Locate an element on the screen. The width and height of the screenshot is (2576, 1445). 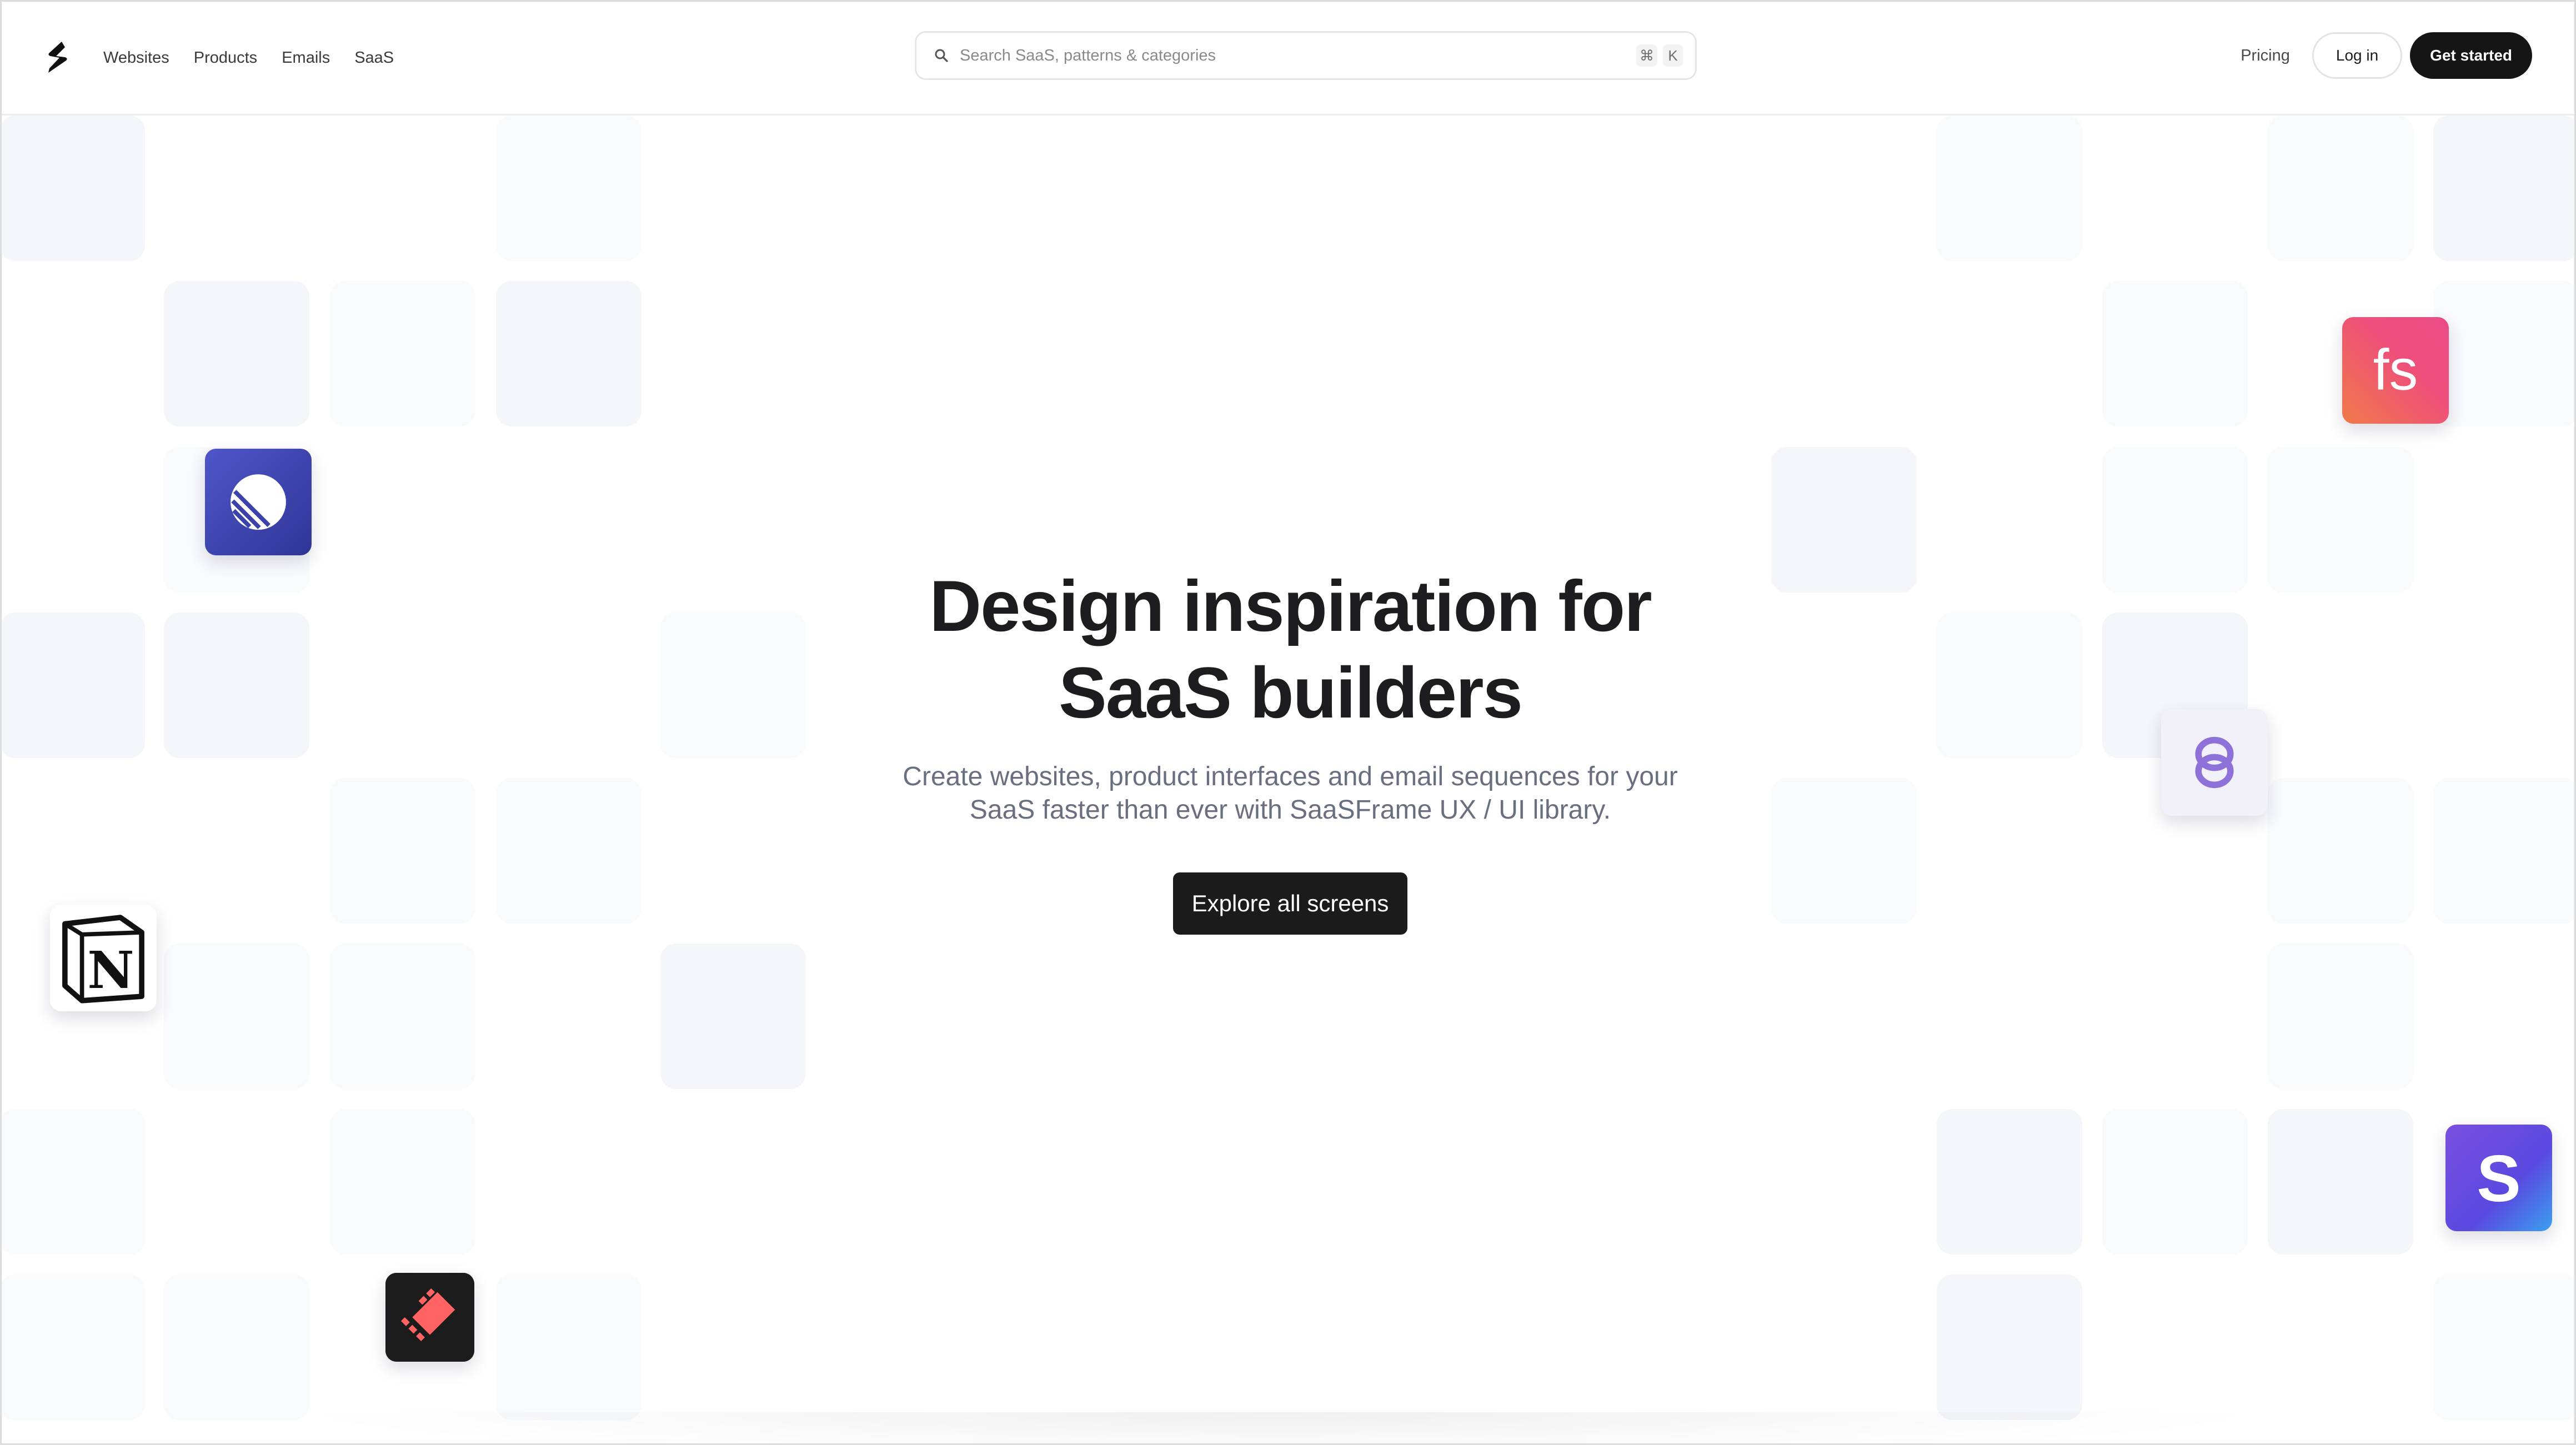
main-nav: Websites Products Emails SaaS is located at coordinates (249, 58).